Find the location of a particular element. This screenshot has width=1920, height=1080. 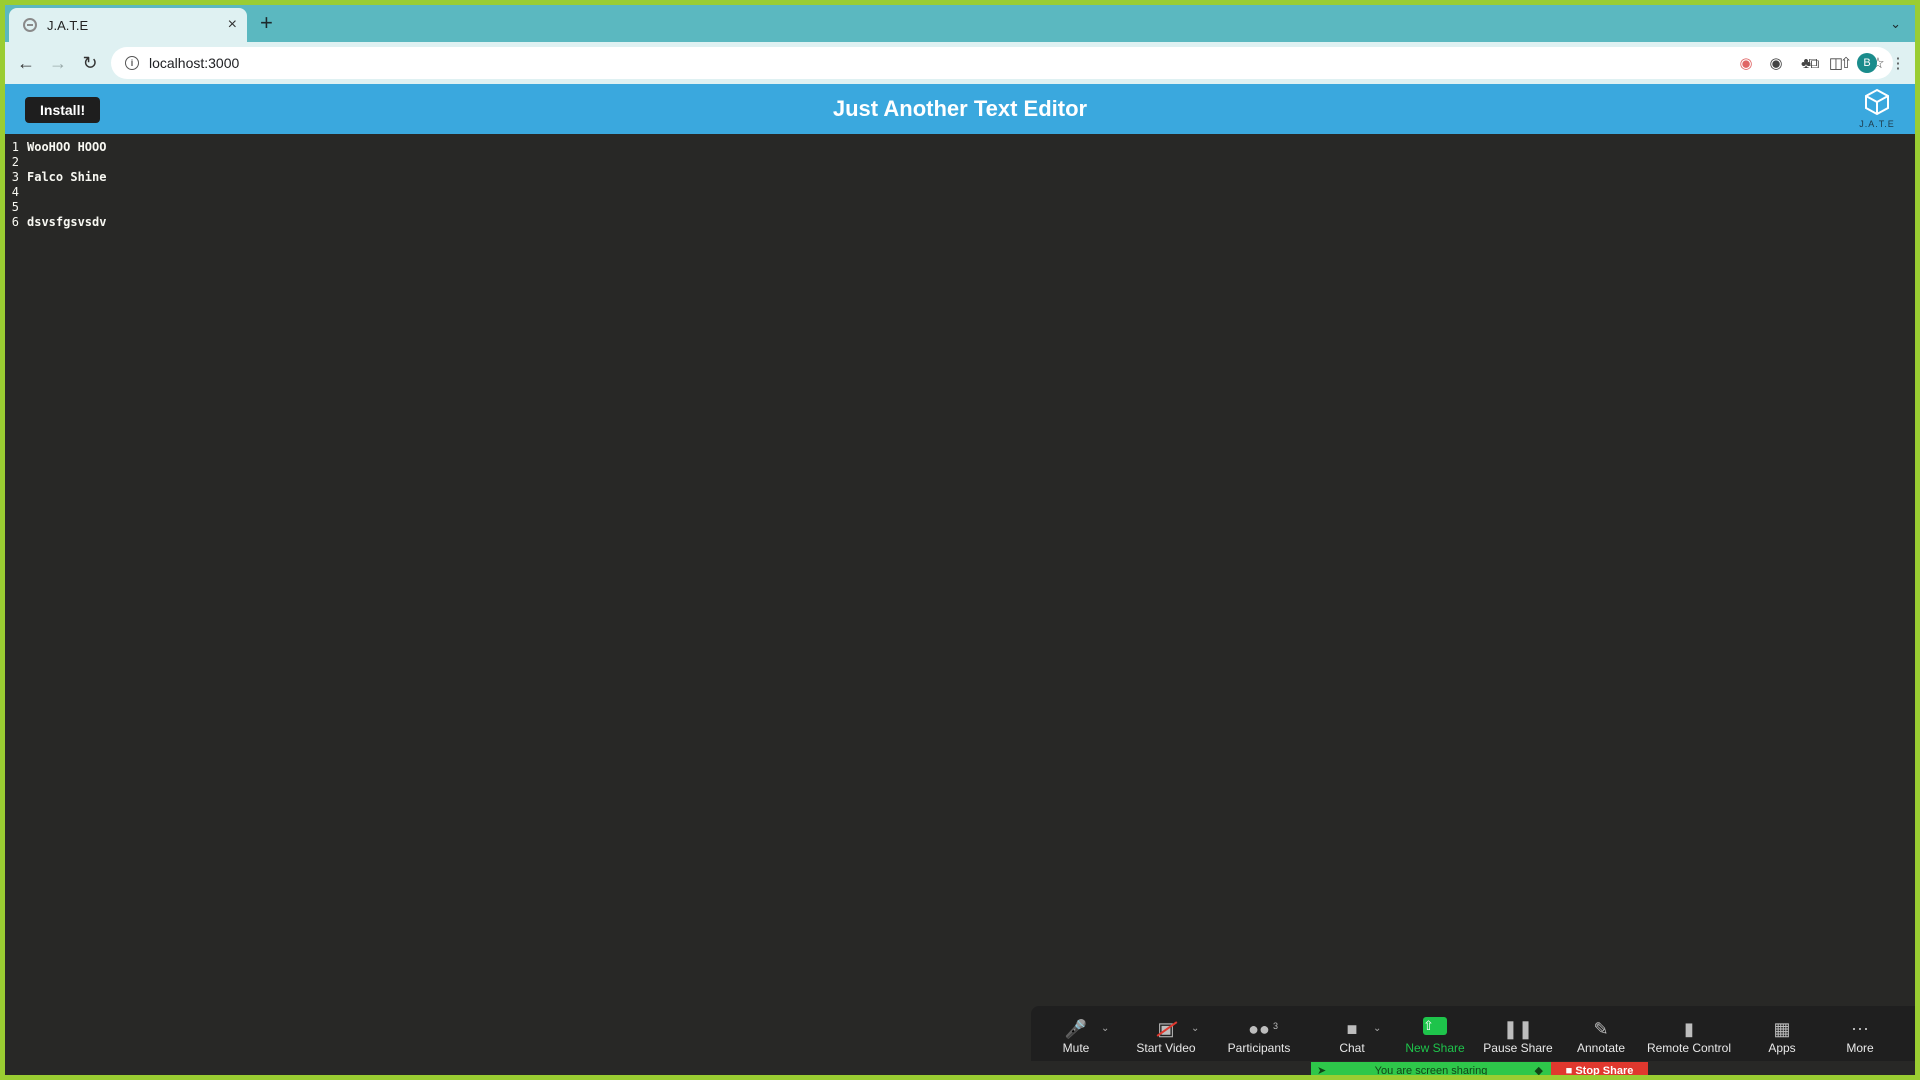

editor-line: 4 is located at coordinates (960, 192).